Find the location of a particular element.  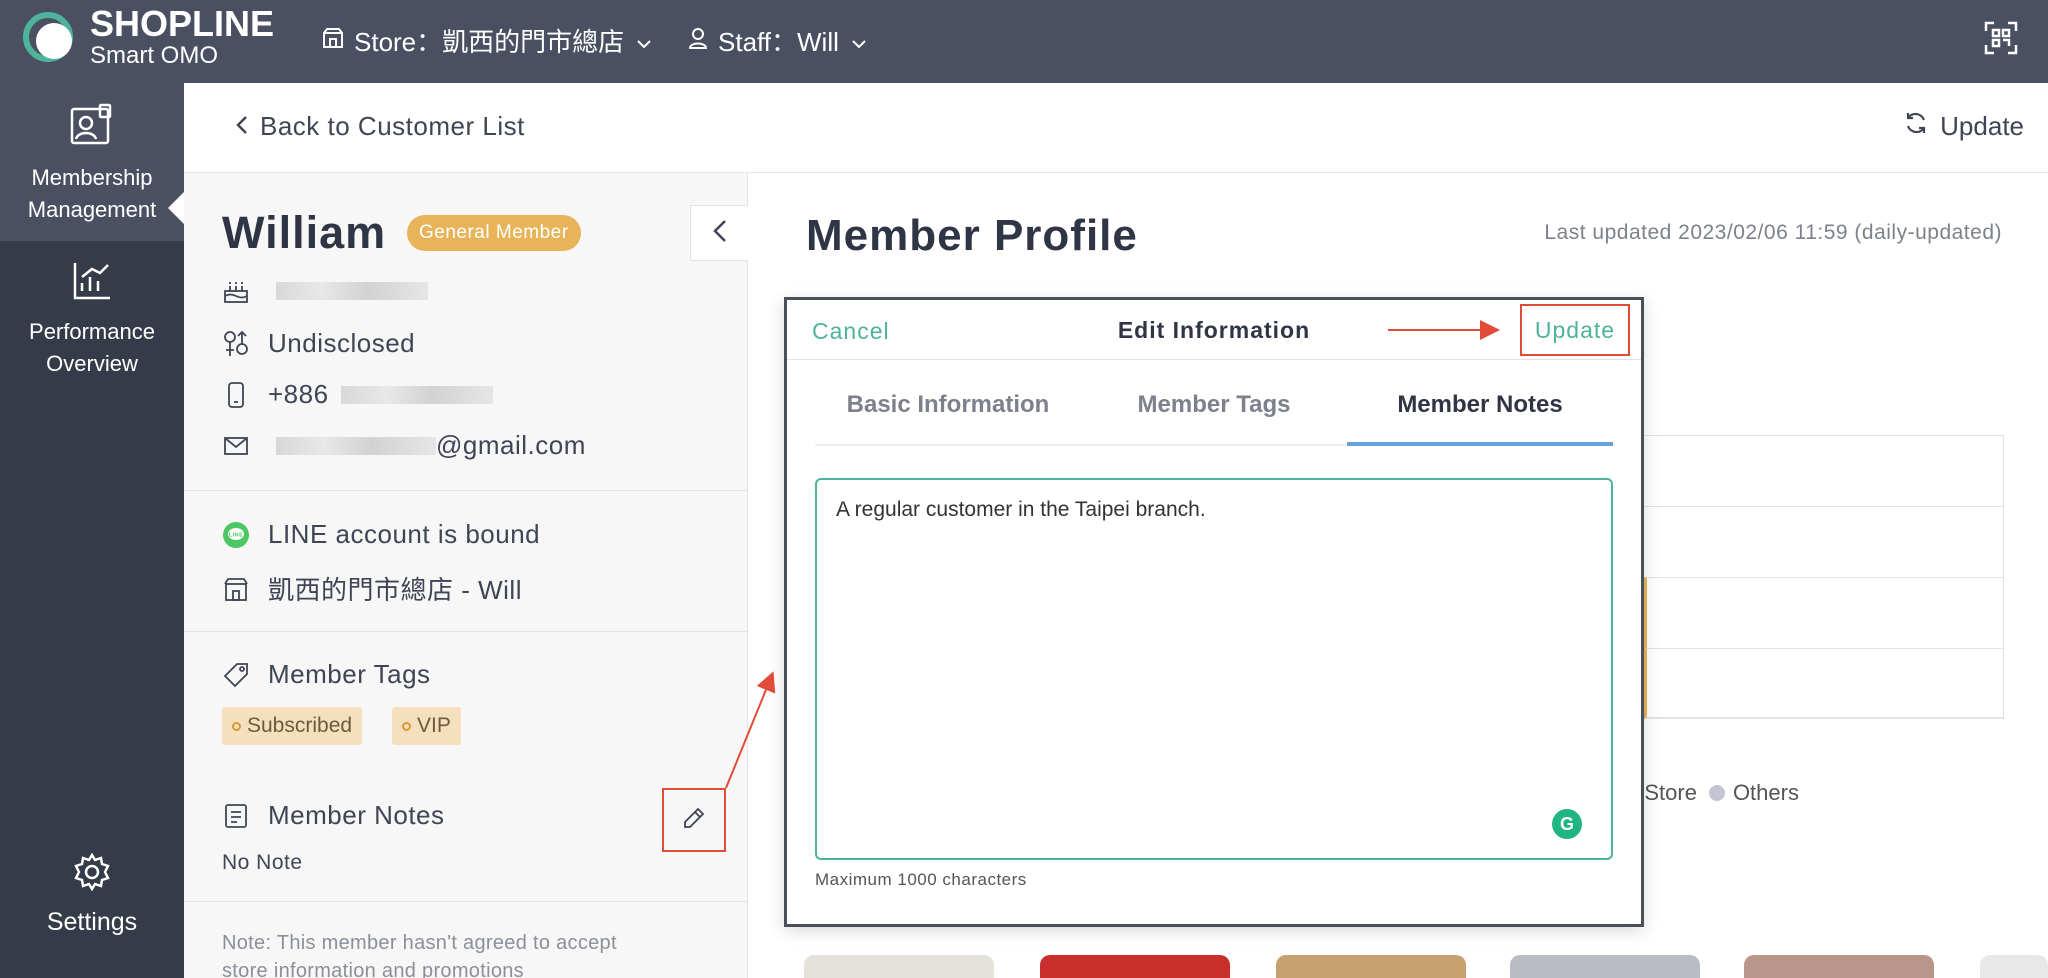

collapse-panel-button is located at coordinates (719, 233).